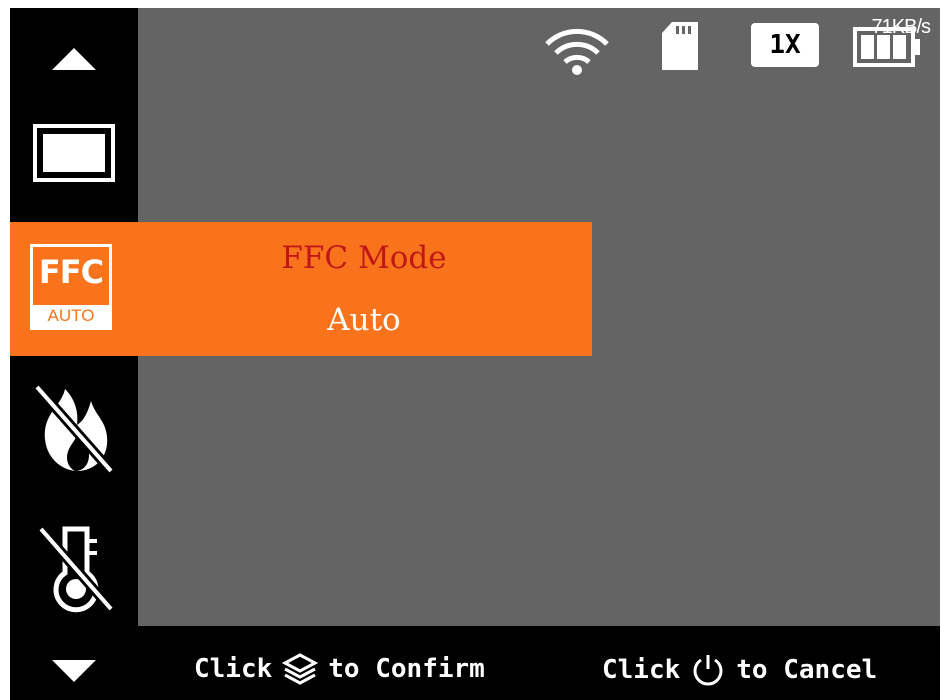 Image resolution: width=944 pixels, height=700 pixels. I want to click on fire-off-icon, so click(74, 429).